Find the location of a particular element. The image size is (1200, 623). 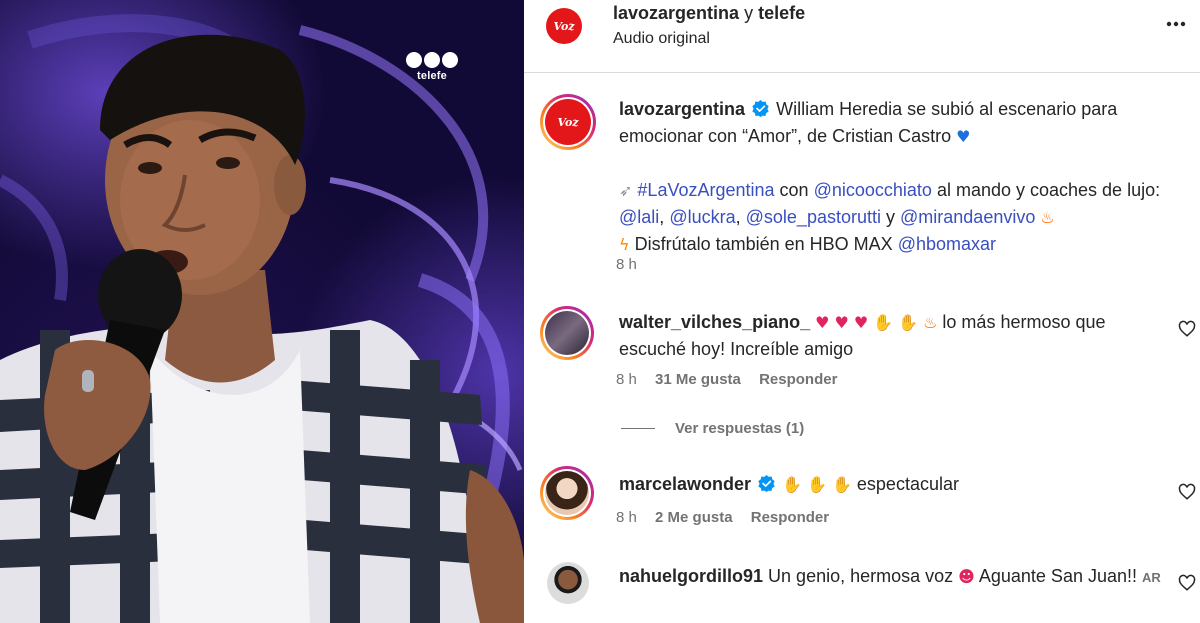

coach-mention-luckra: @luckra is located at coordinates (702, 217).